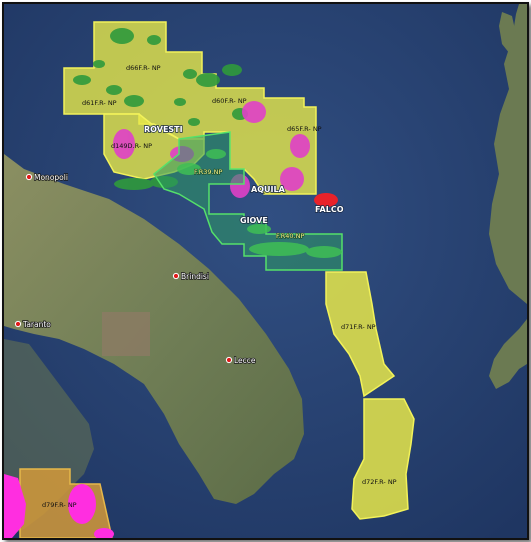  I want to click on city-label-taranto: Taranto, so click(36, 324).